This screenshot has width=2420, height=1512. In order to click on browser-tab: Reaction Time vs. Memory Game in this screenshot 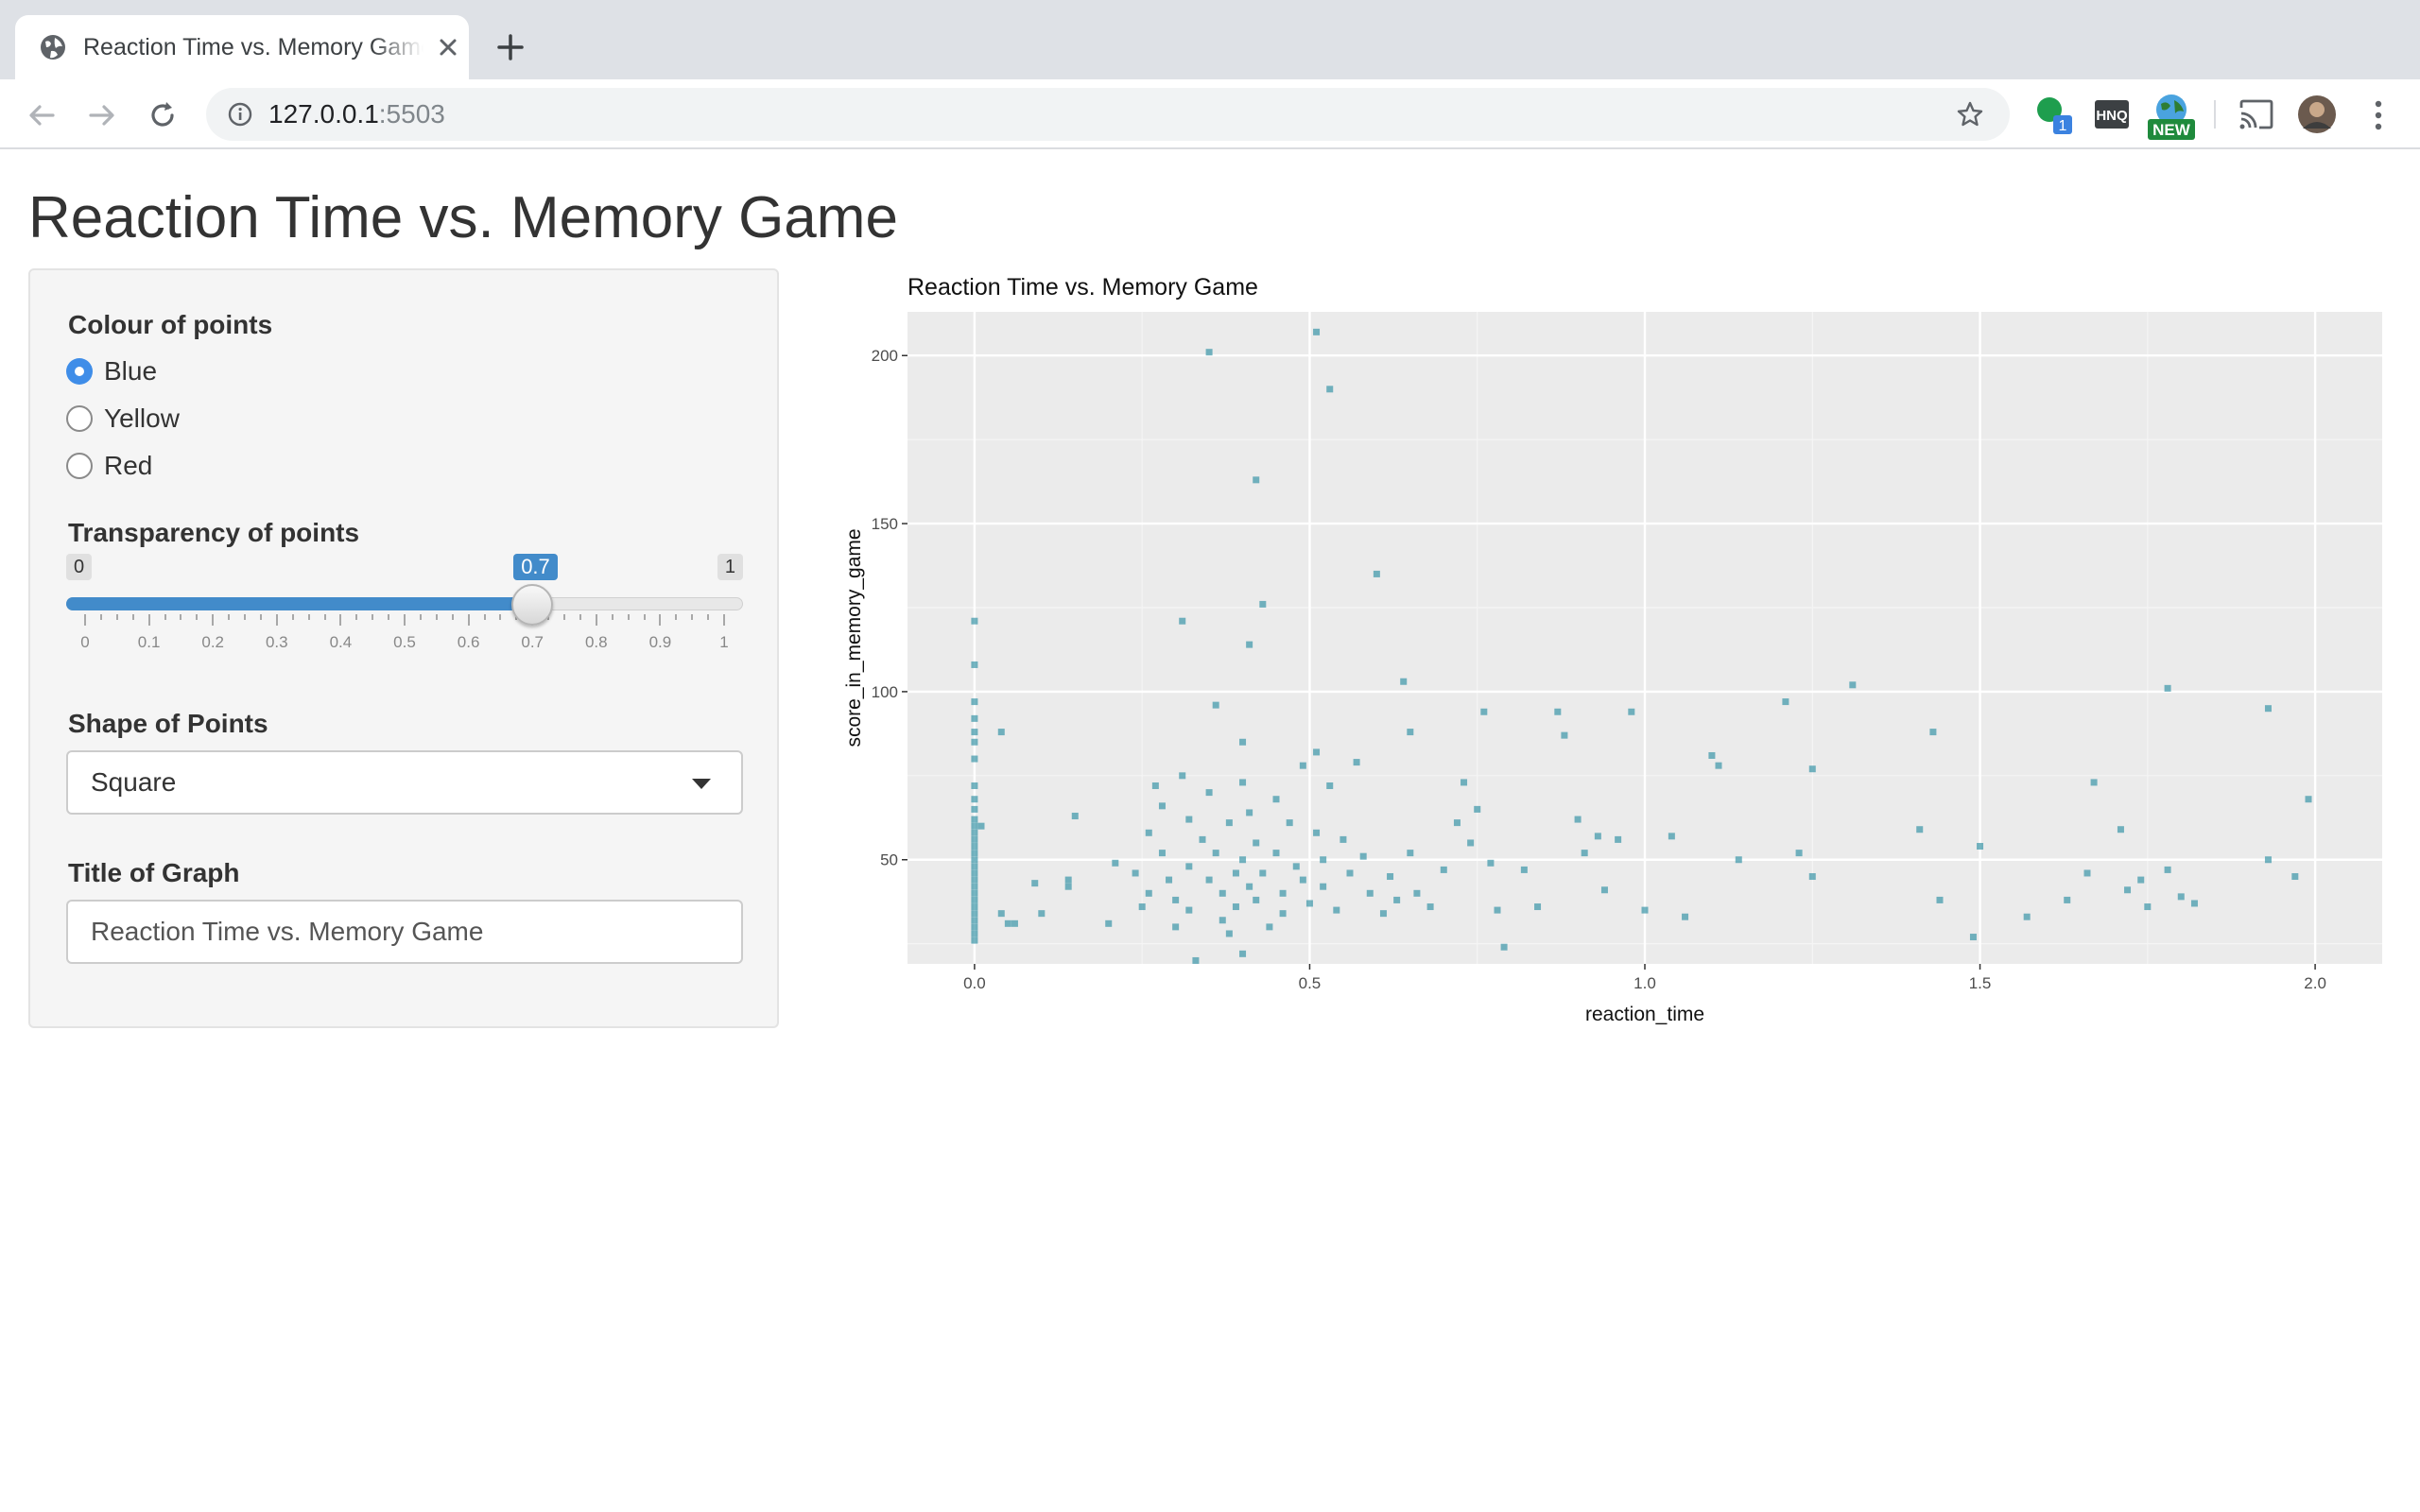, I will do `click(242, 47)`.